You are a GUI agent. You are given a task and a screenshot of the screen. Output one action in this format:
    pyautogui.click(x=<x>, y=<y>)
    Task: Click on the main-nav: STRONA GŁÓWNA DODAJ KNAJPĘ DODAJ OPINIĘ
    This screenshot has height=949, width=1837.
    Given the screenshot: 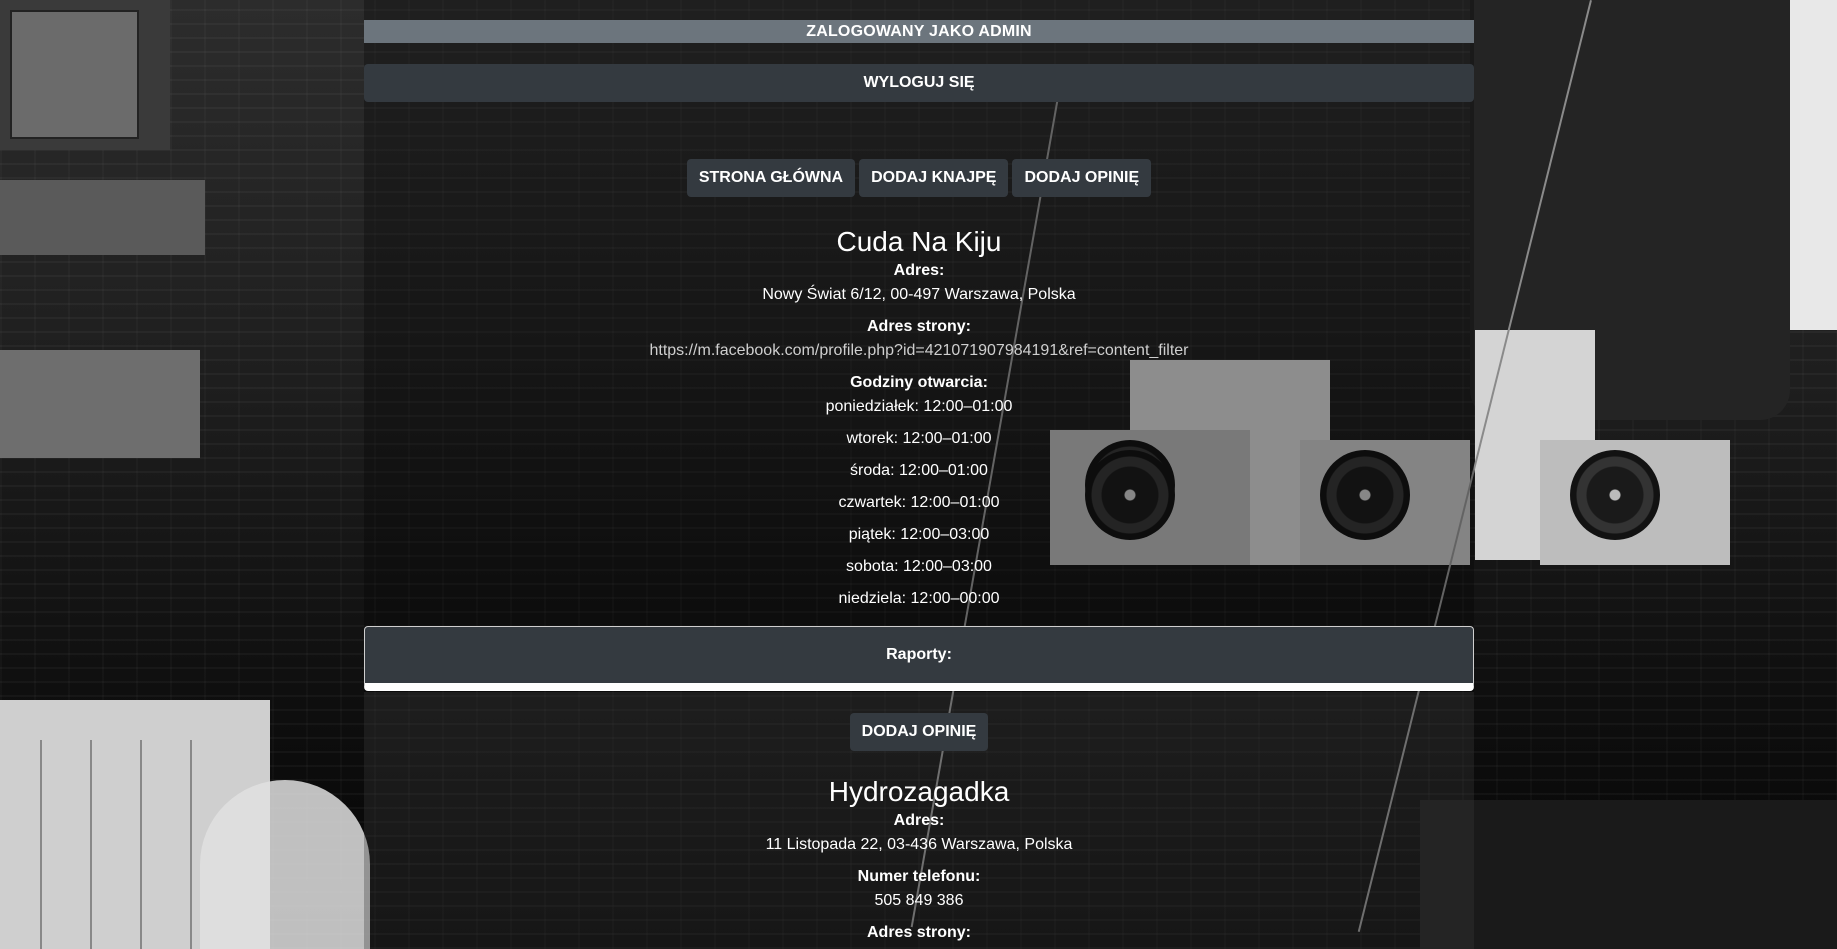 What is the action you would take?
    pyautogui.click(x=919, y=178)
    